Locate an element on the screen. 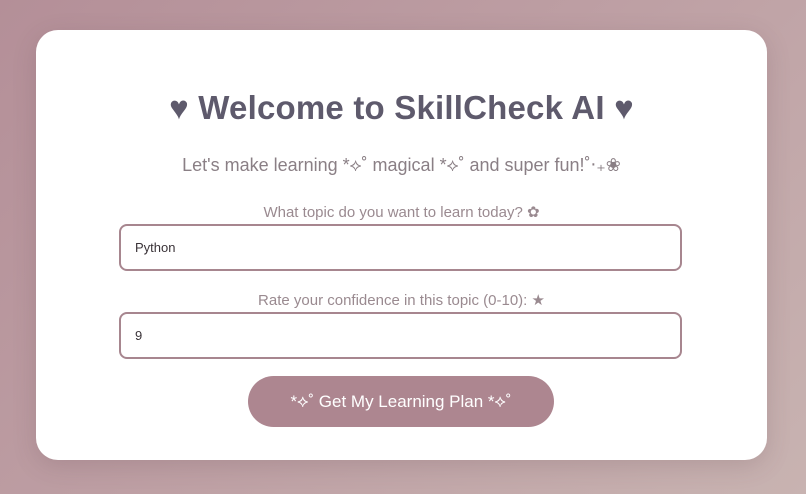 The width and height of the screenshot is (806, 494). topic-label: What topic do you want to learn today? ✿ is located at coordinates (401, 212).